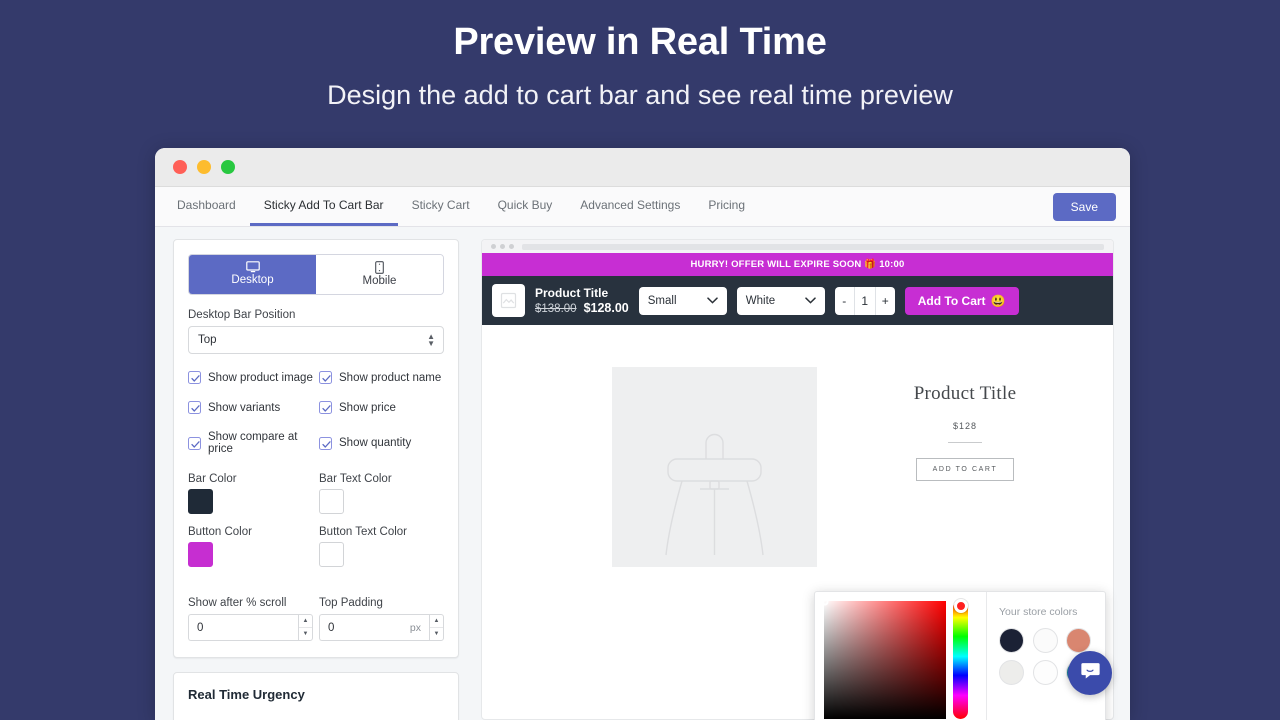  What do you see at coordinates (960, 606) in the screenshot?
I see `hue-handle-icon` at bounding box center [960, 606].